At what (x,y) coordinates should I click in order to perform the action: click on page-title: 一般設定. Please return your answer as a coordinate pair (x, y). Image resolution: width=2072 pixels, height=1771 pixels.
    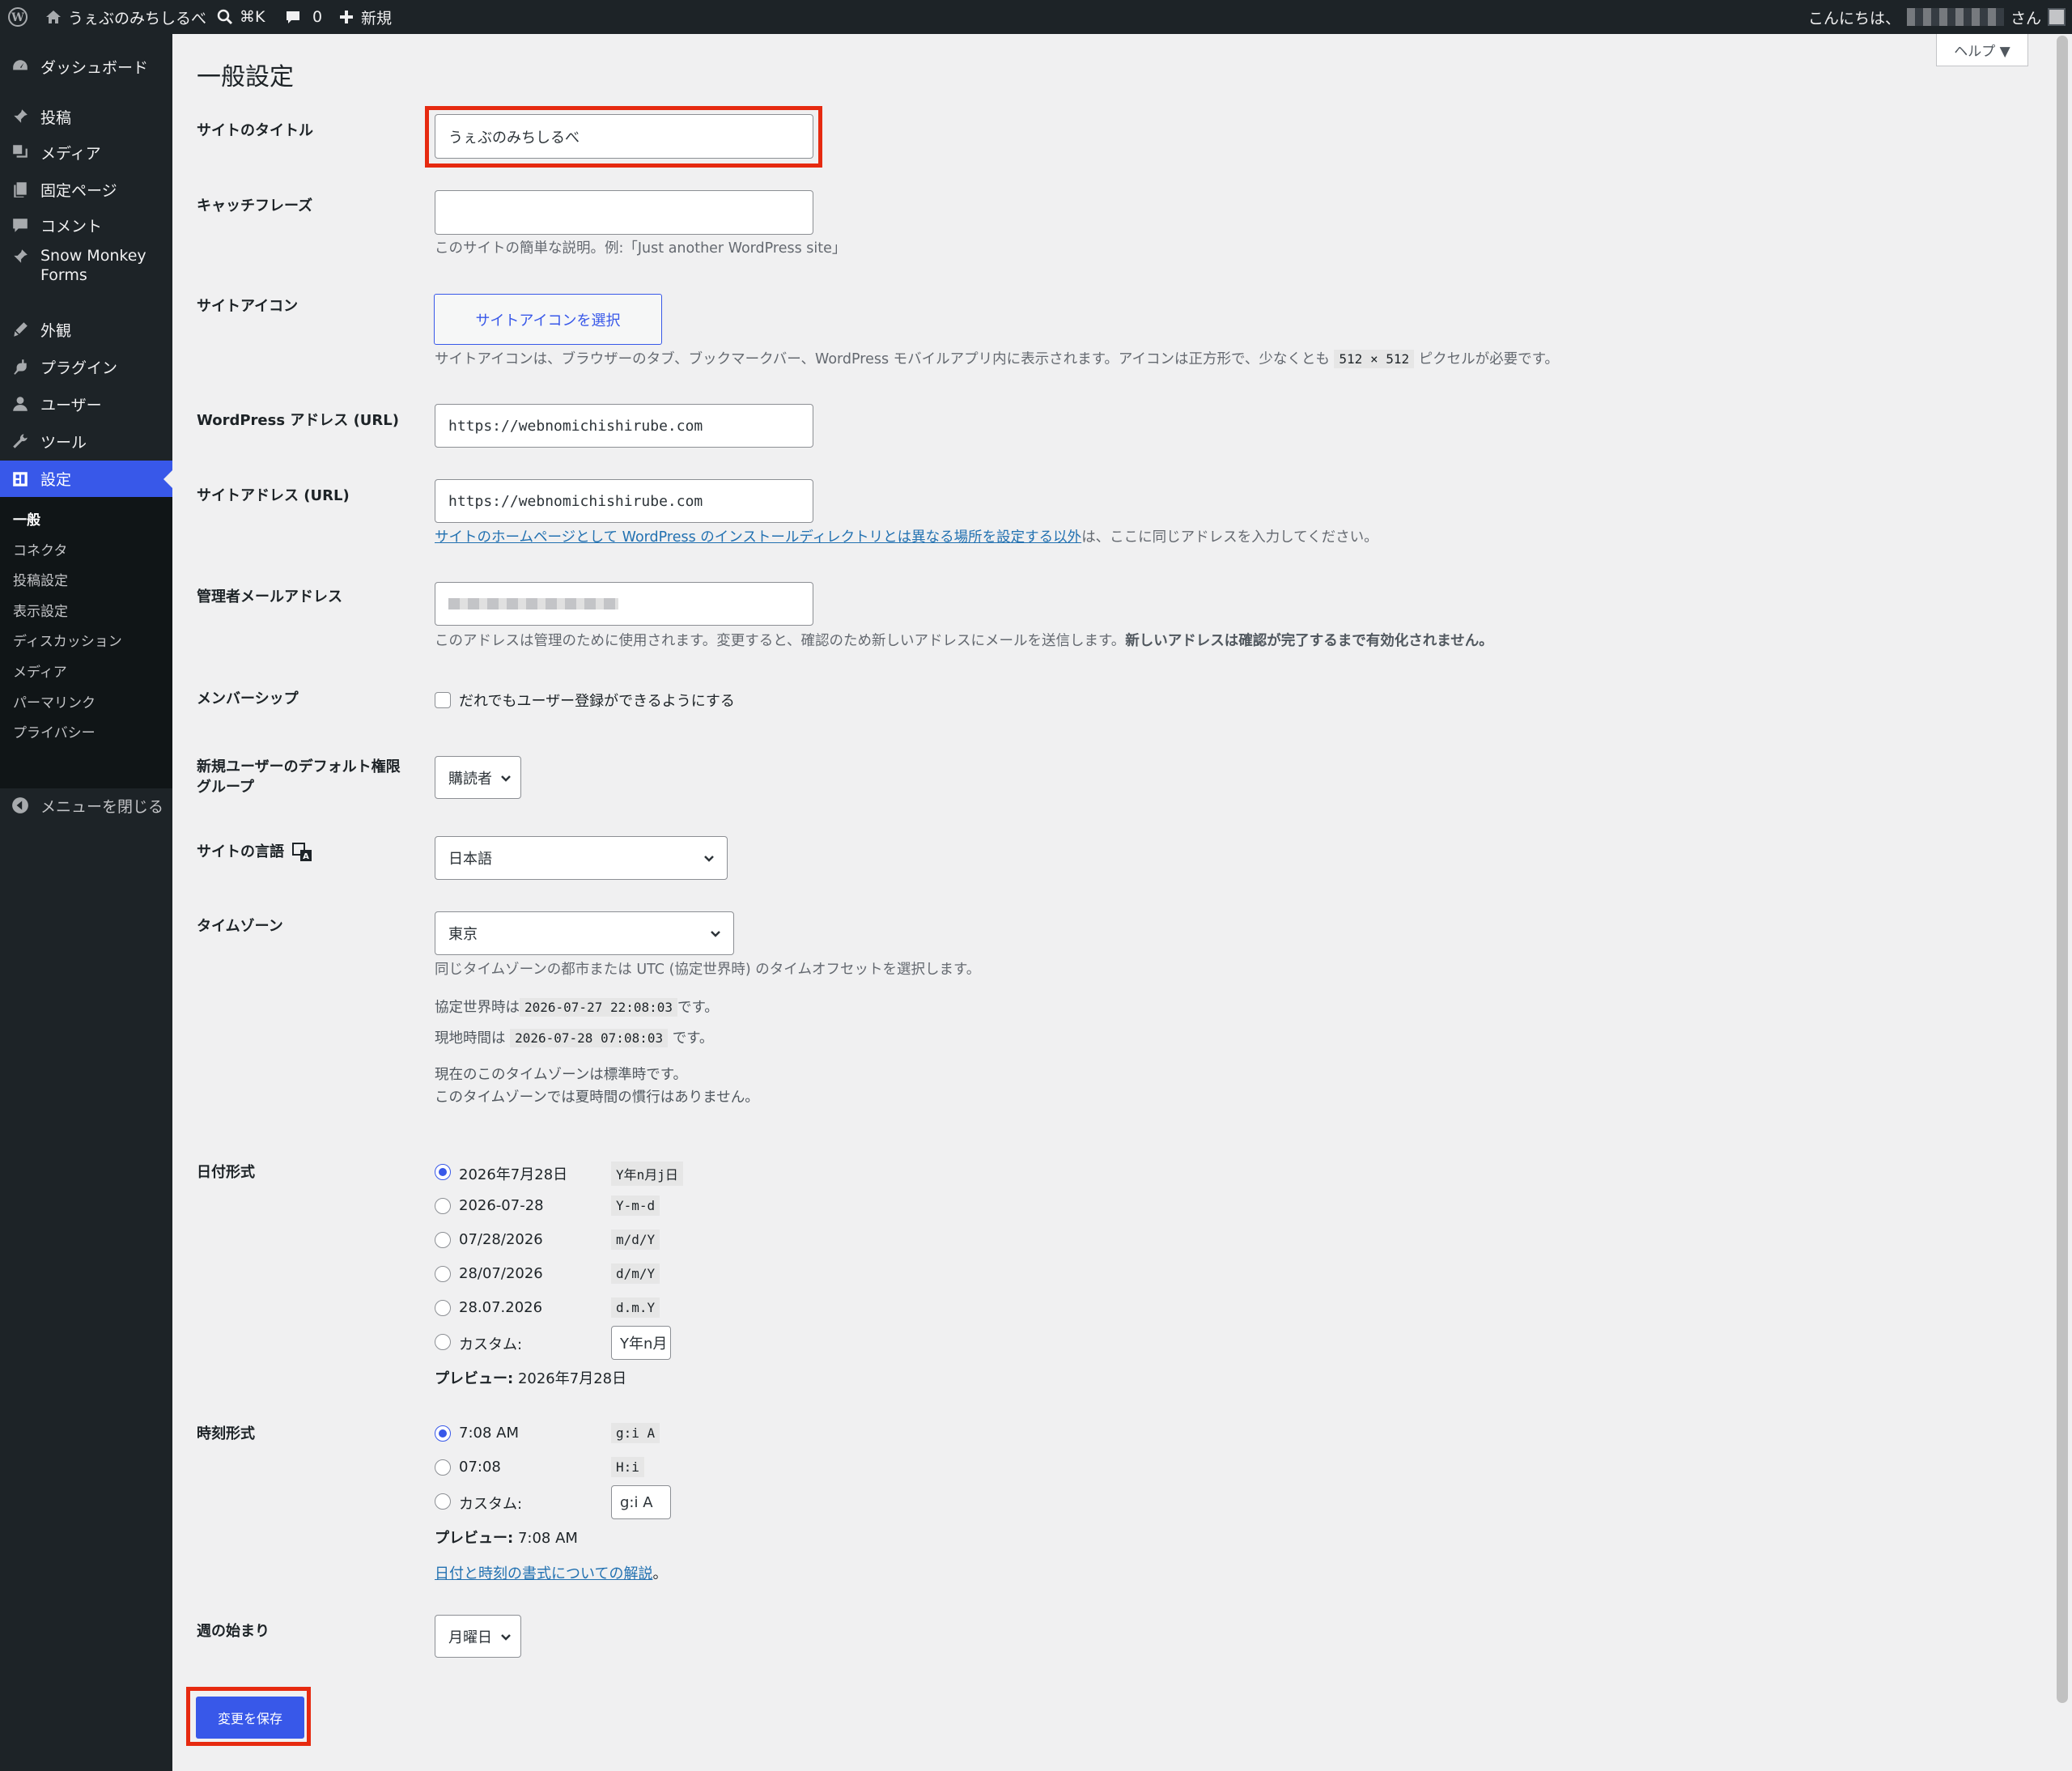
    Looking at the image, I should click on (245, 77).